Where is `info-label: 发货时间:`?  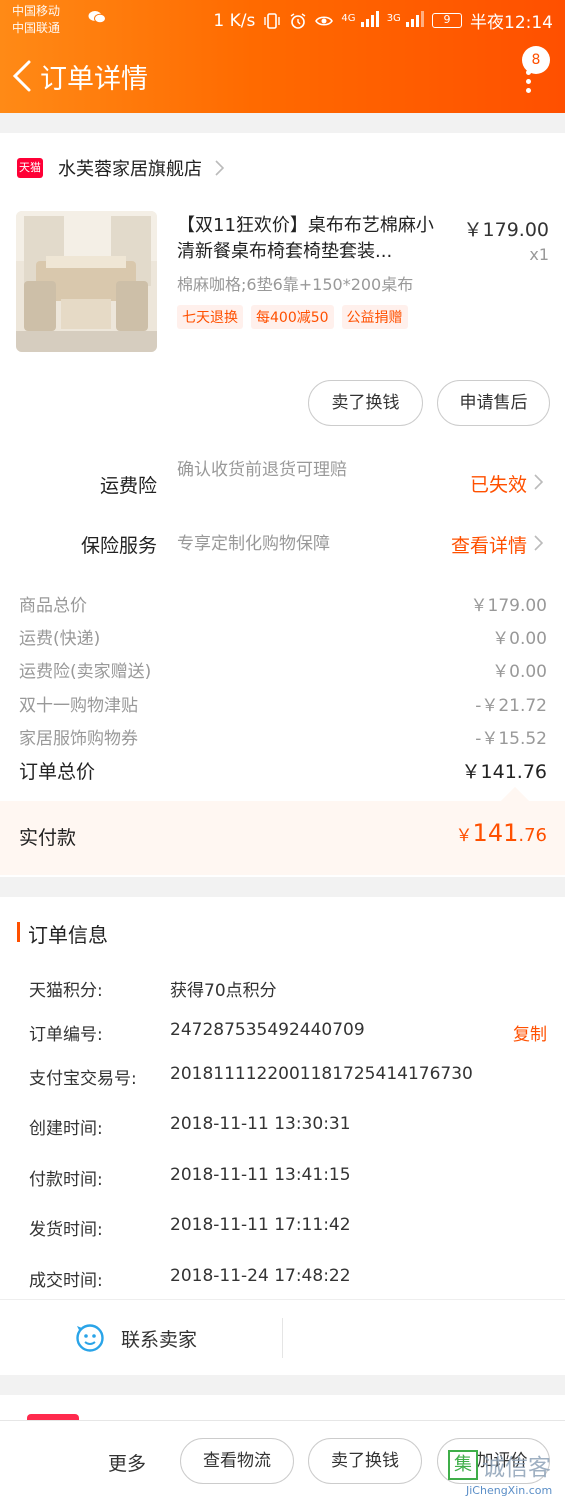 info-label: 发货时间: is located at coordinates (66, 1230).